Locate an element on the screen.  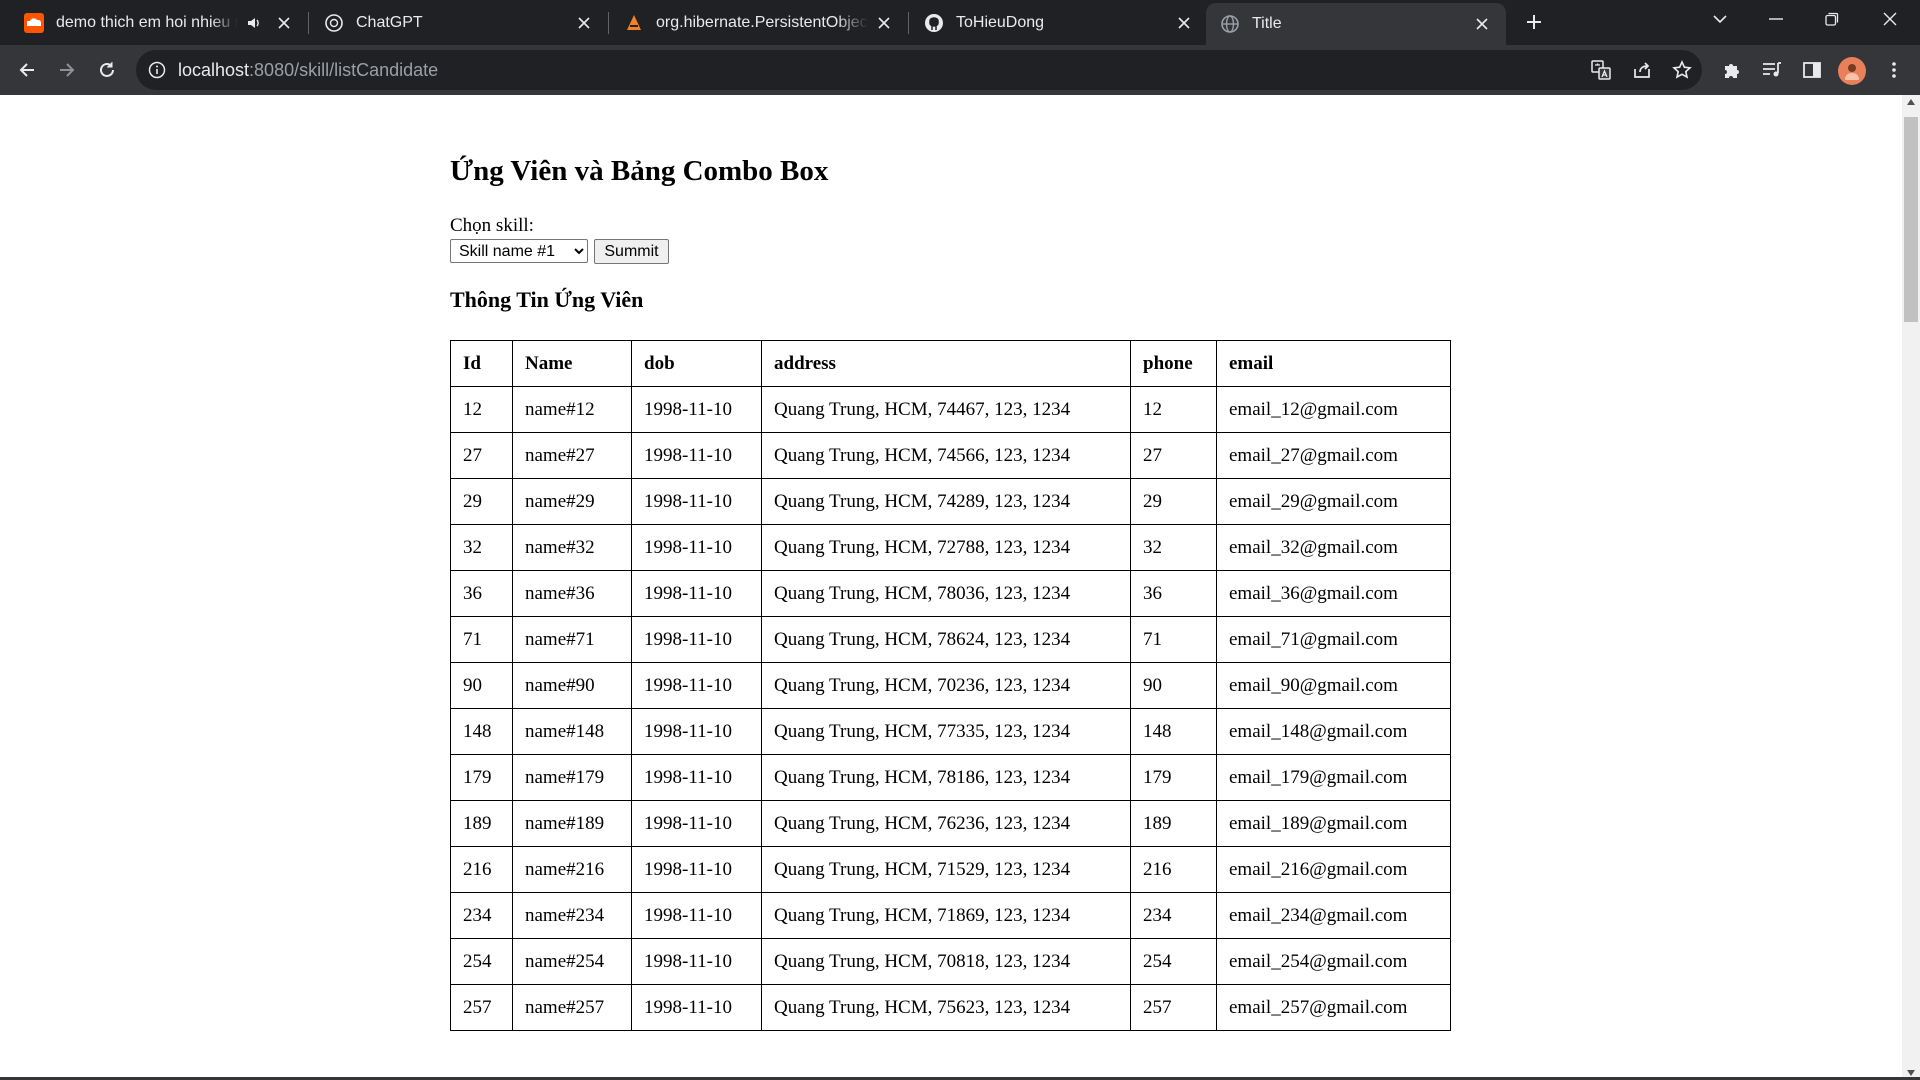
column-header-email: email is located at coordinates (1333, 363).